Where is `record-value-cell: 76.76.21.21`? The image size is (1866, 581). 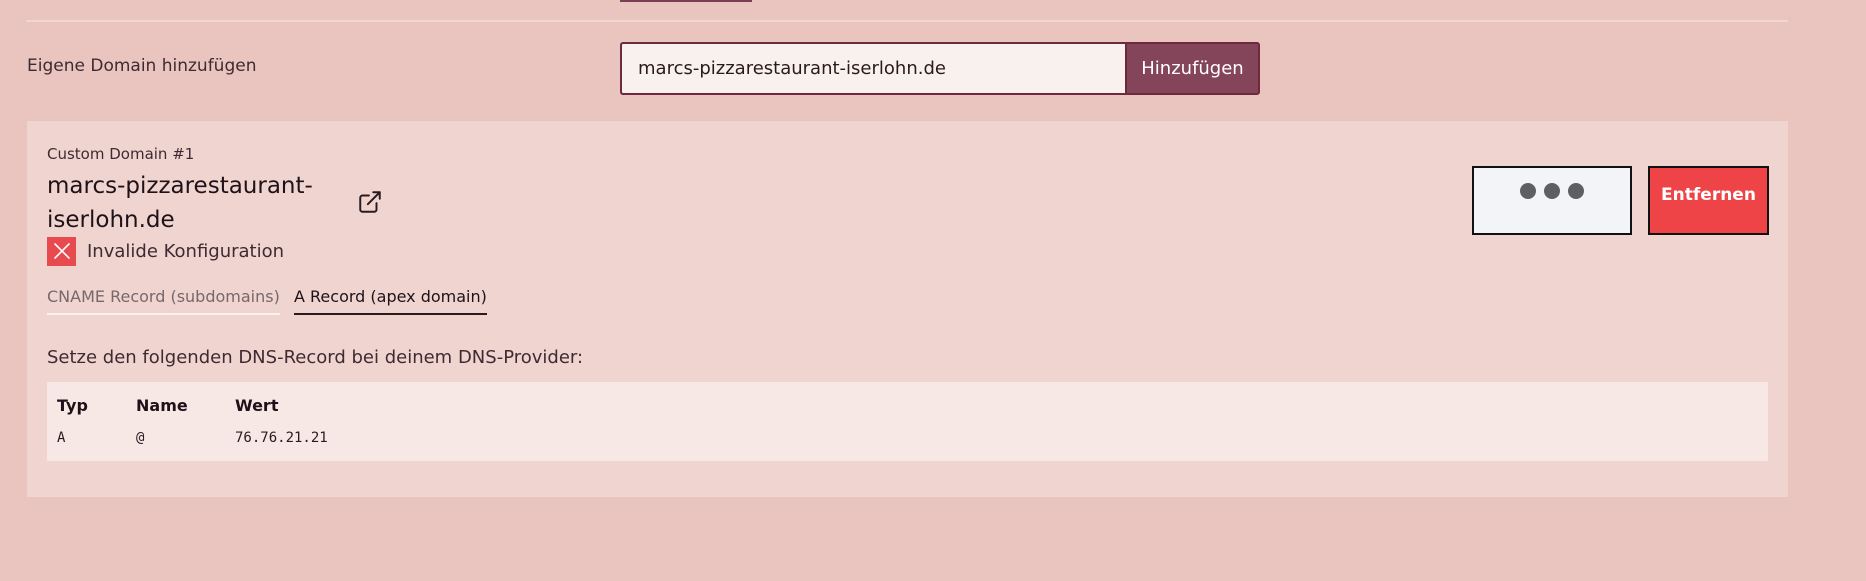 record-value-cell: 76.76.21.21 is located at coordinates (281, 438).